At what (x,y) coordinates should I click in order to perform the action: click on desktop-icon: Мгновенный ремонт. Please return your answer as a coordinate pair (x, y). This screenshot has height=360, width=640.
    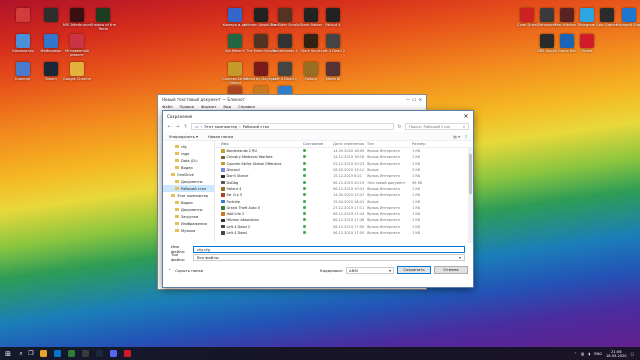
    Looking at the image, I should click on (77, 45).